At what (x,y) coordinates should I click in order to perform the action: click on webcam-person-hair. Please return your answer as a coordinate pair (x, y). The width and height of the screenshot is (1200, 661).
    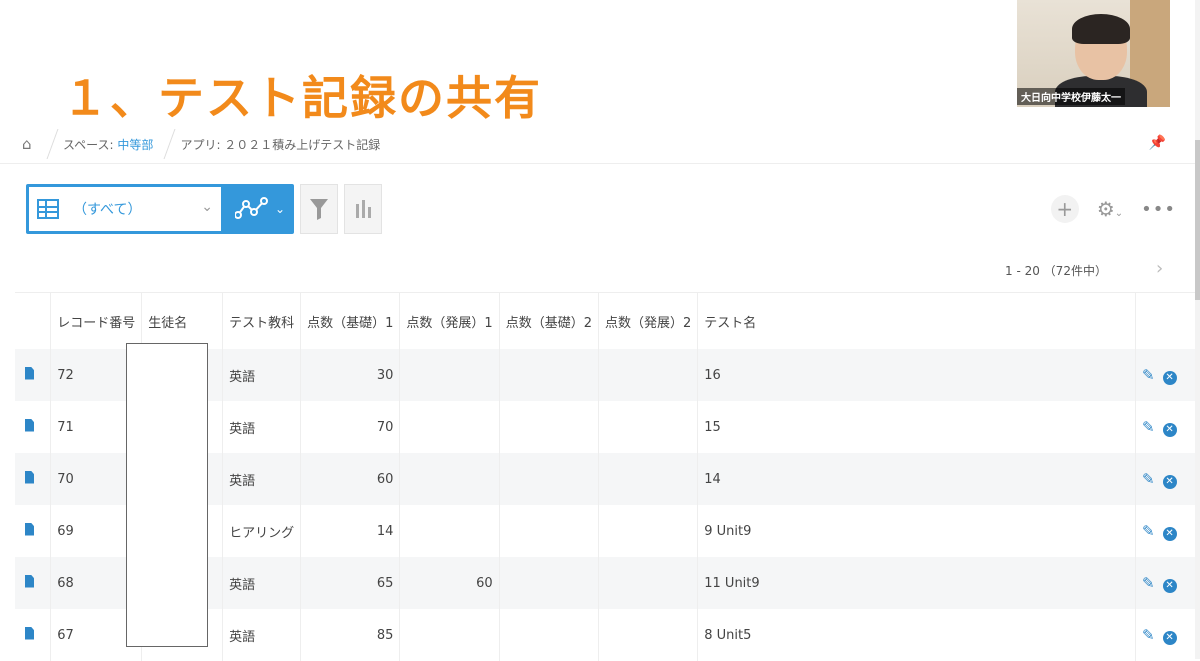
    Looking at the image, I should click on (1101, 29).